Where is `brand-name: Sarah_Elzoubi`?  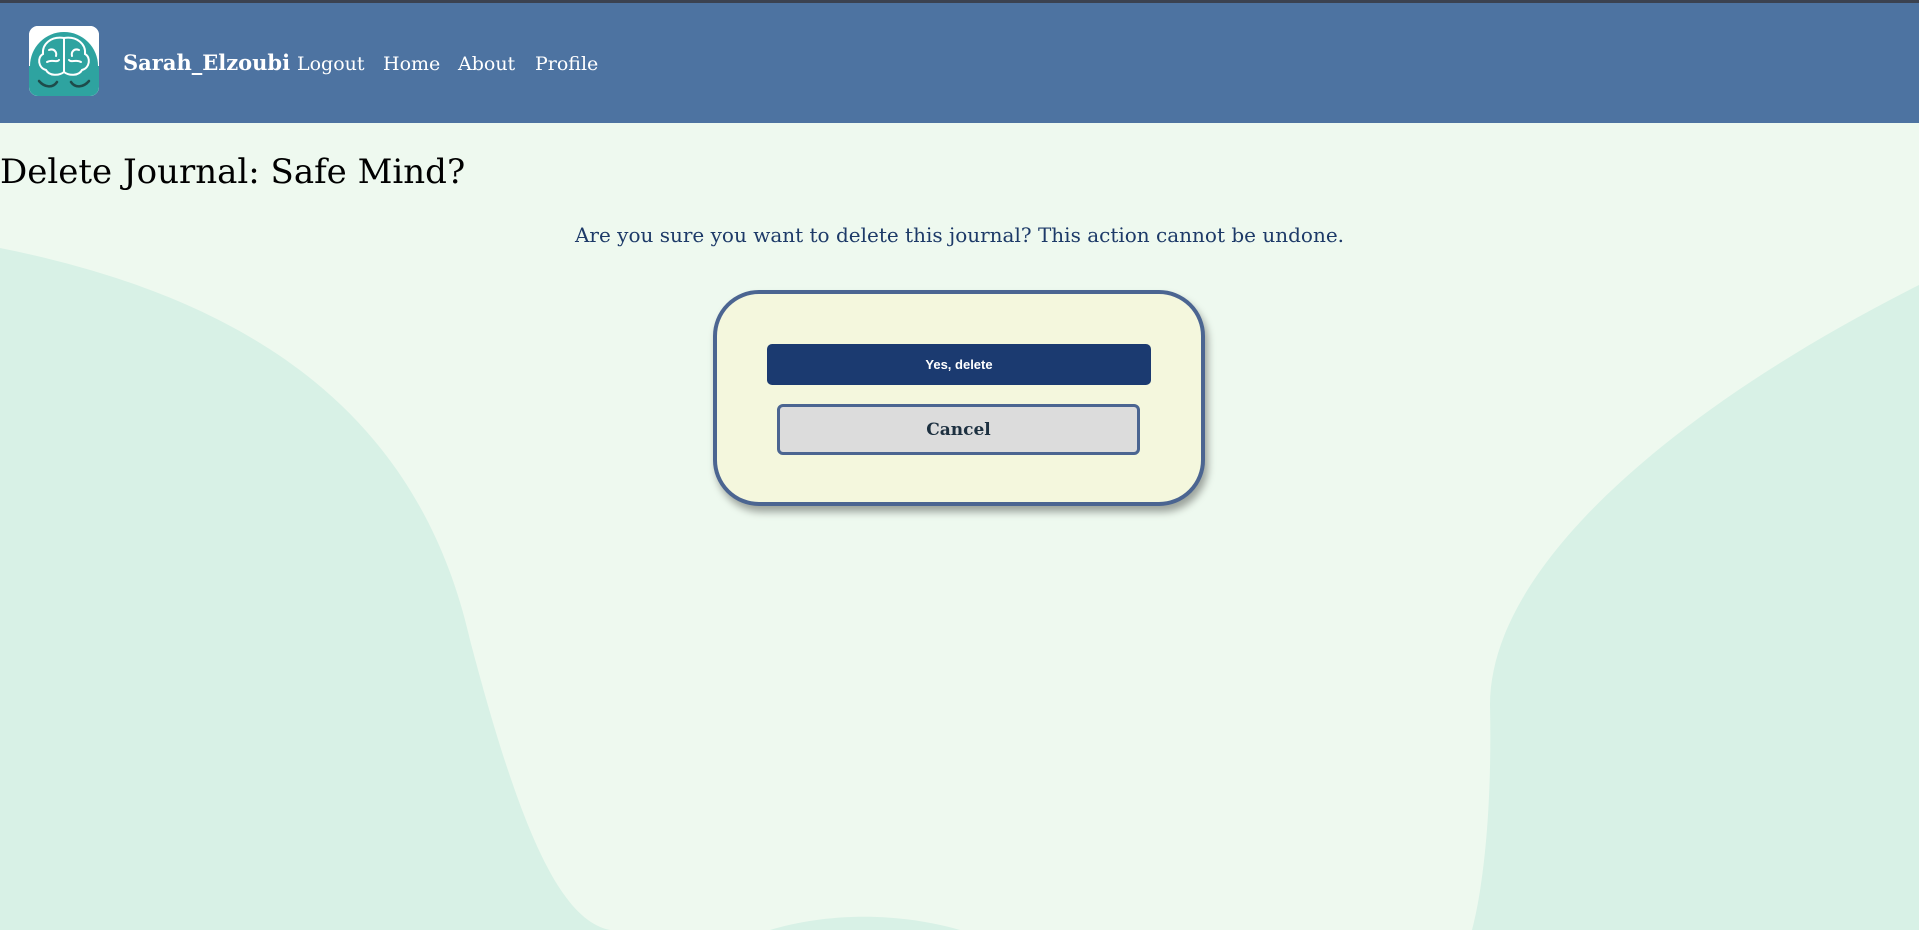 brand-name: Sarah_Elzoubi is located at coordinates (206, 63).